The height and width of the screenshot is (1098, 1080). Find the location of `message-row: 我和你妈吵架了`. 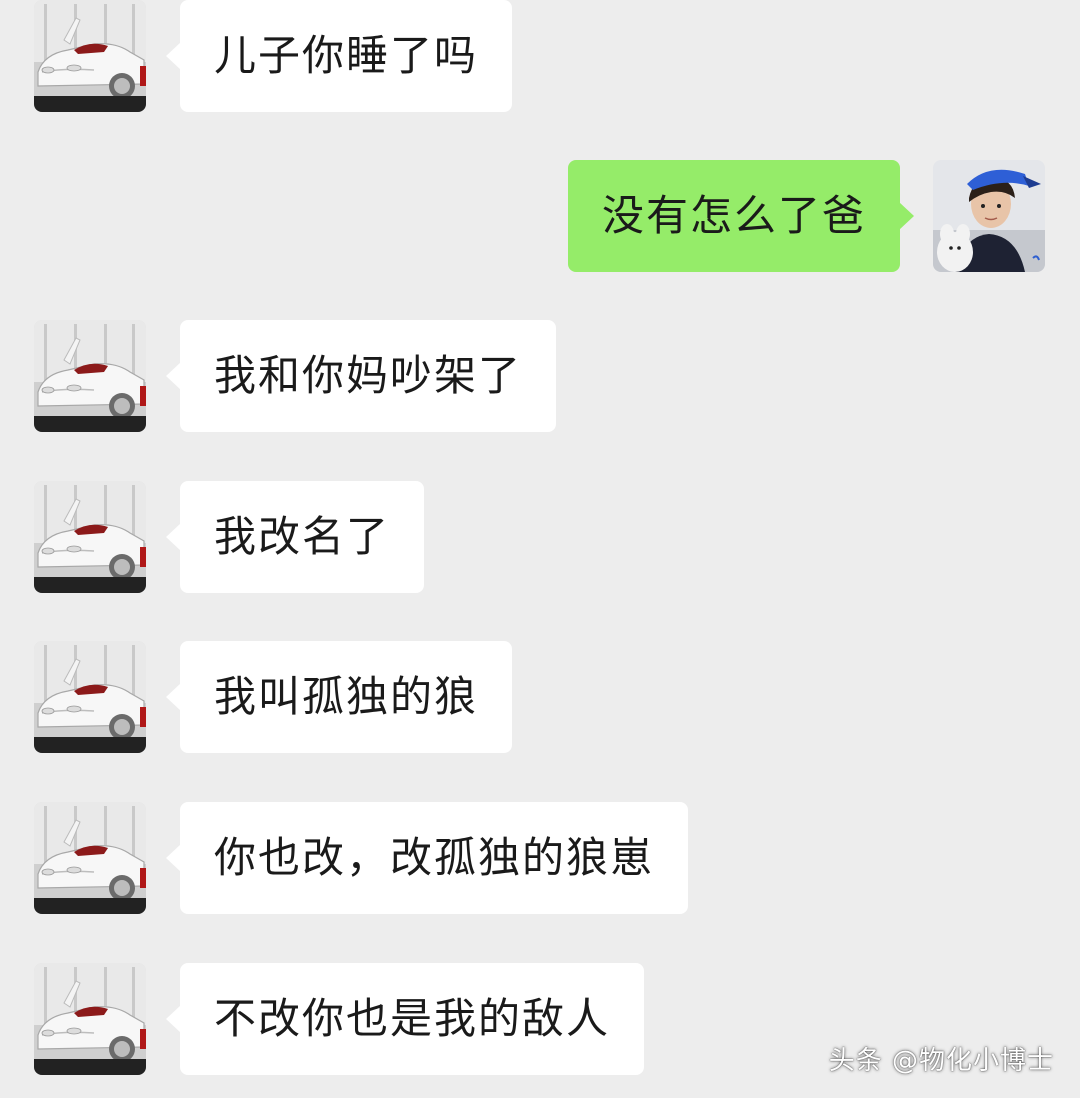

message-row: 我和你妈吵架了 is located at coordinates (540, 377).